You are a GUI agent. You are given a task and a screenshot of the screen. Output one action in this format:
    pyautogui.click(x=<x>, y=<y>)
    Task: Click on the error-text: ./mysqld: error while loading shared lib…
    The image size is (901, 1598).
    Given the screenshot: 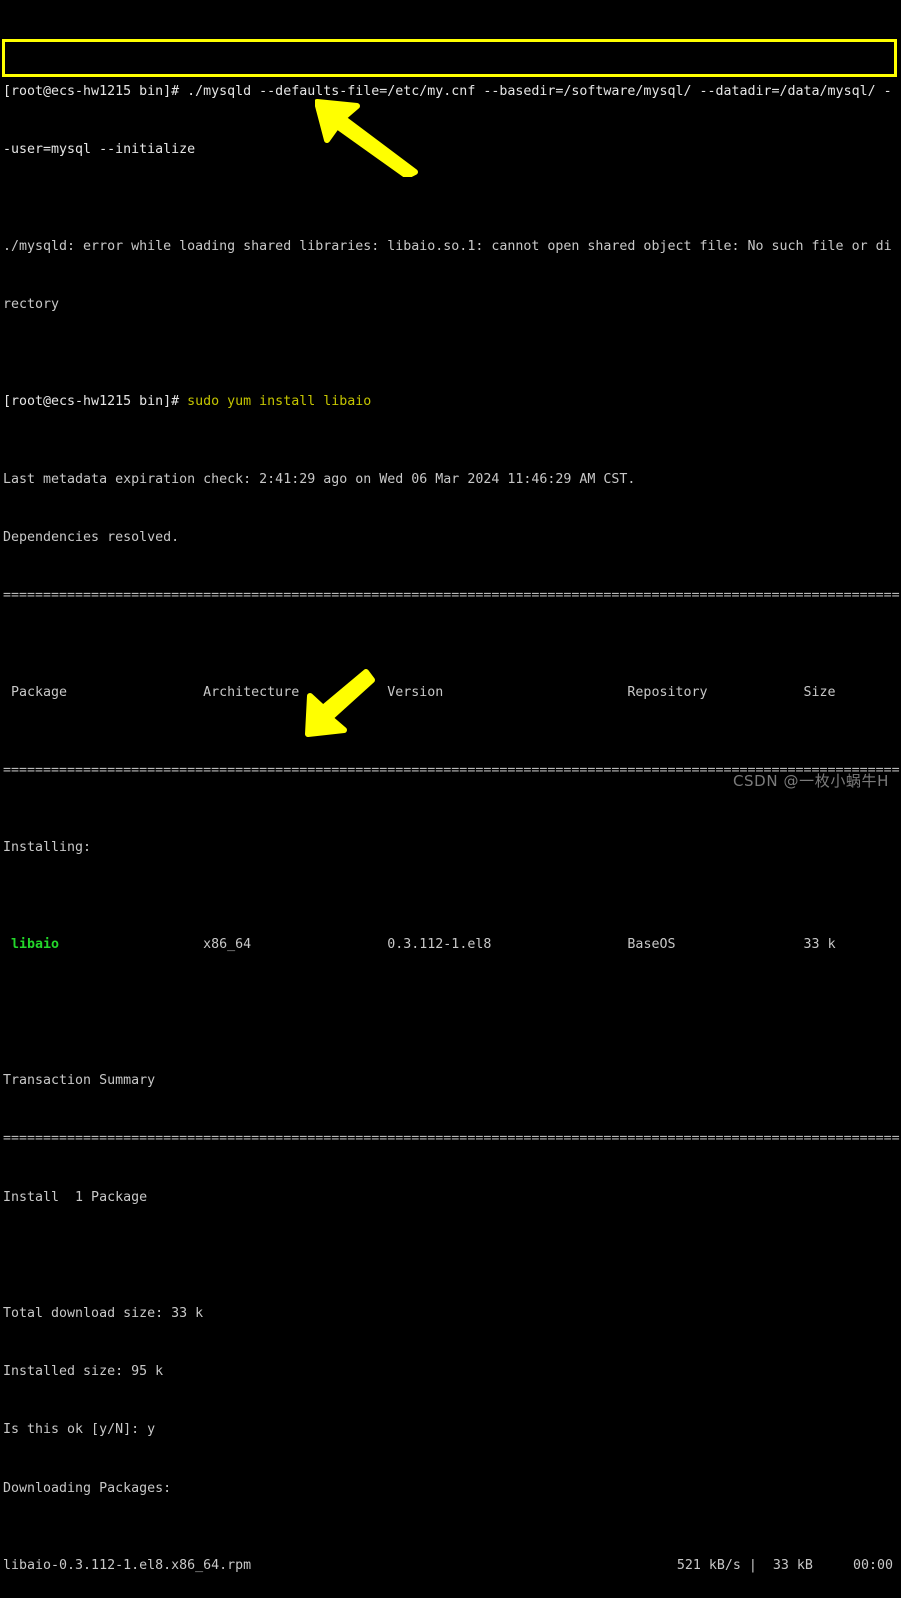 What is the action you would take?
    pyautogui.click(x=447, y=246)
    